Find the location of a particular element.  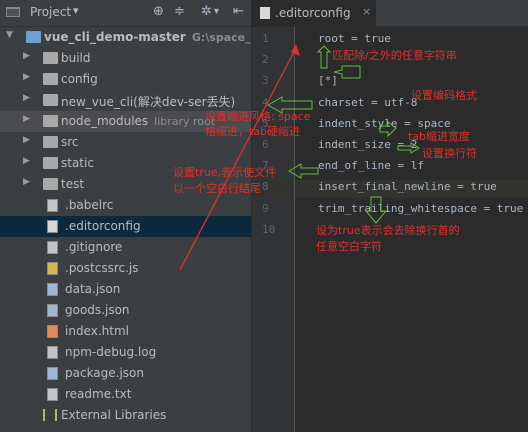

annotation-trim-2: 任意空白字符 is located at coordinates (349, 246).